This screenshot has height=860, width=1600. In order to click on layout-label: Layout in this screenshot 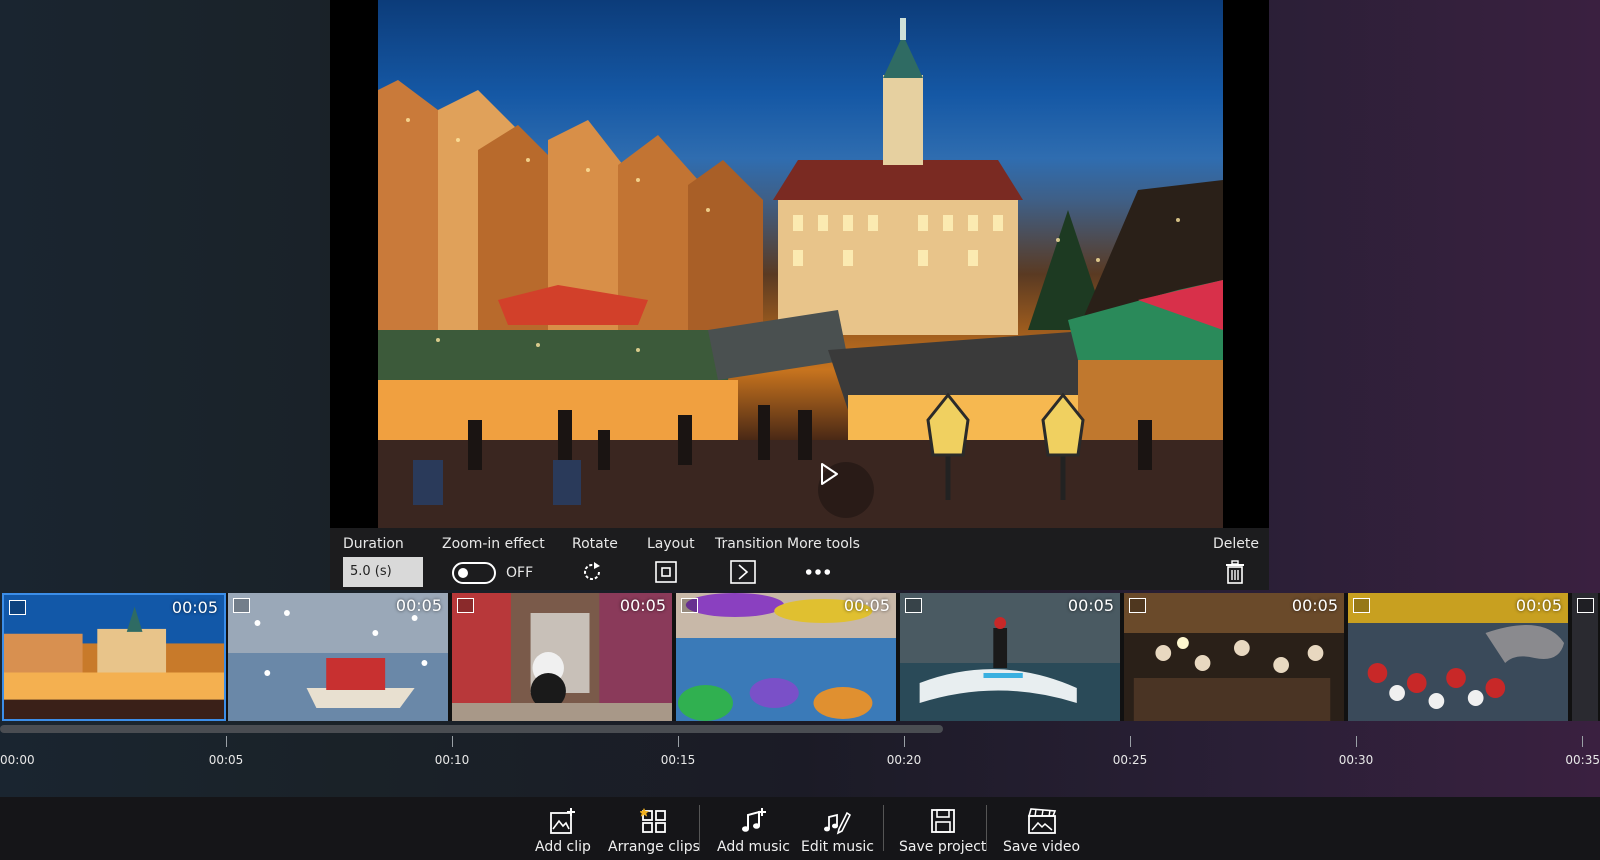, I will do `click(671, 544)`.